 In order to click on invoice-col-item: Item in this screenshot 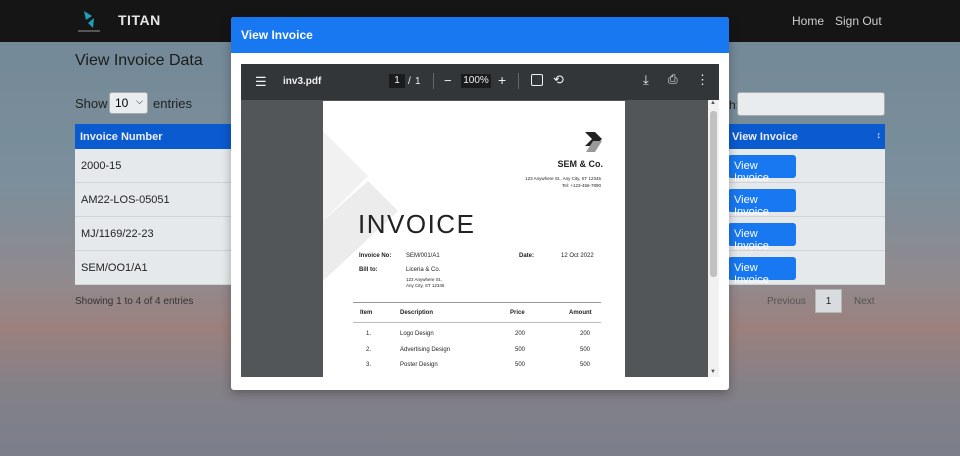, I will do `click(366, 313)`.